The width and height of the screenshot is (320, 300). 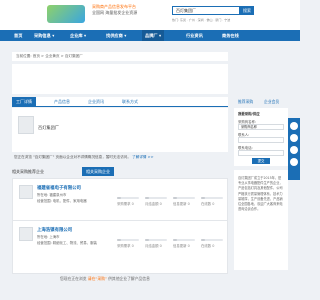 What do you see at coordinates (261, 153) in the screenshot?
I see `phone-field` at bounding box center [261, 153].